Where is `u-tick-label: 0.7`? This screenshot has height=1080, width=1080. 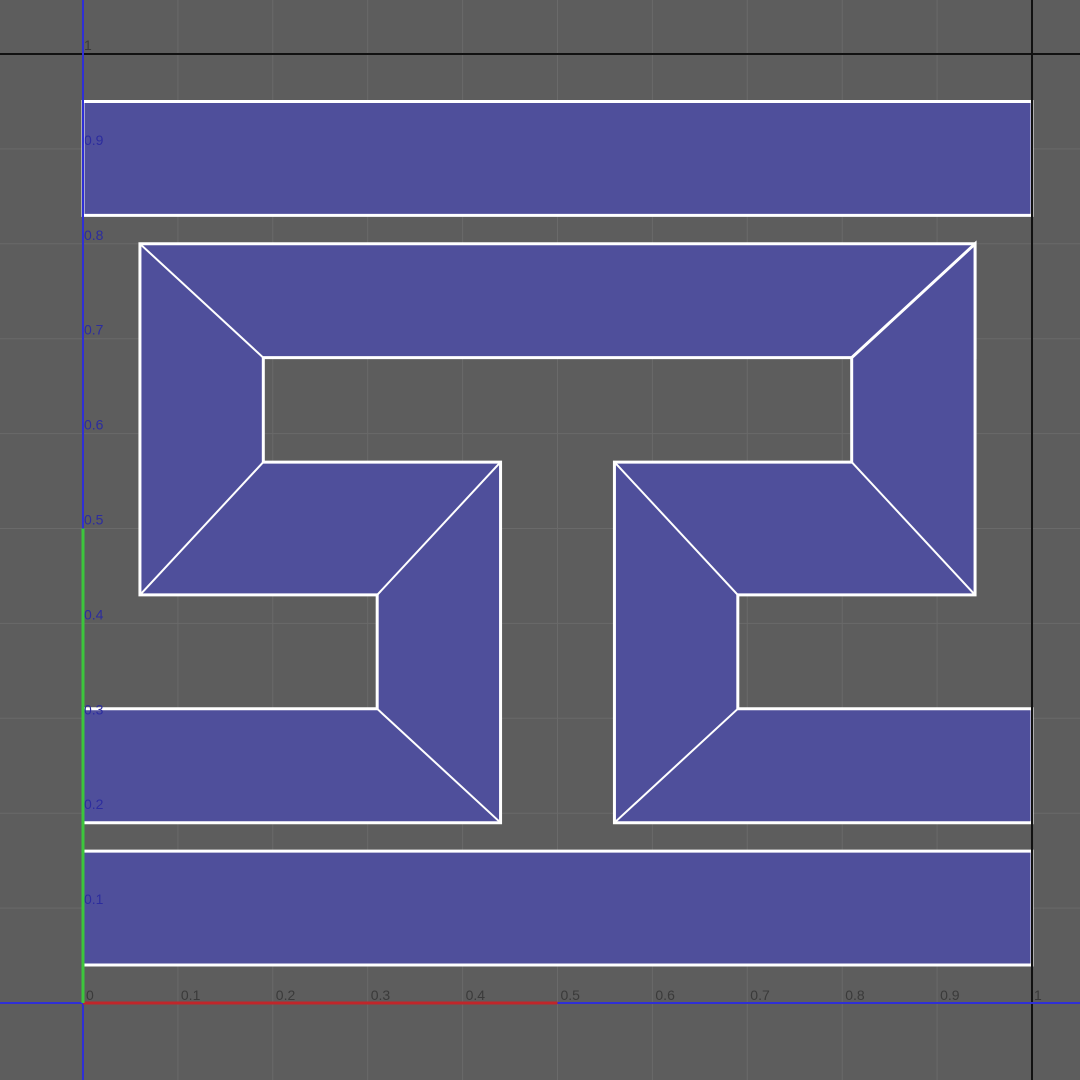
u-tick-label: 0.7 is located at coordinates (760, 995).